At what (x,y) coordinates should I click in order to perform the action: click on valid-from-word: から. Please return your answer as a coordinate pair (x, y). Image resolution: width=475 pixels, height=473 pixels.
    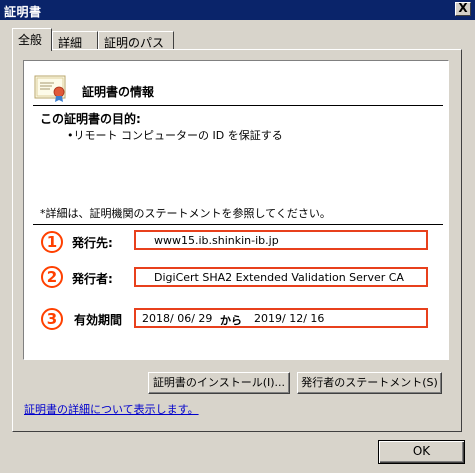
    Looking at the image, I should click on (231, 320).